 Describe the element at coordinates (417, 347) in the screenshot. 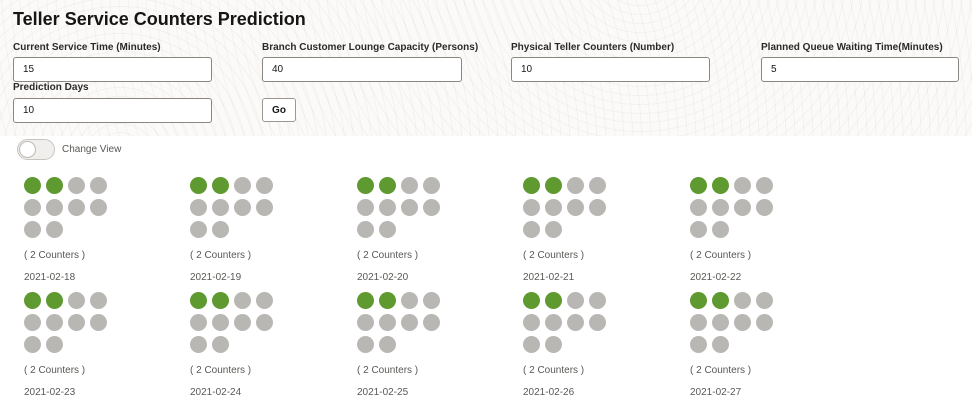

I see `prediction-day-card: ( 2 Counters ) 2021-02-25` at that location.